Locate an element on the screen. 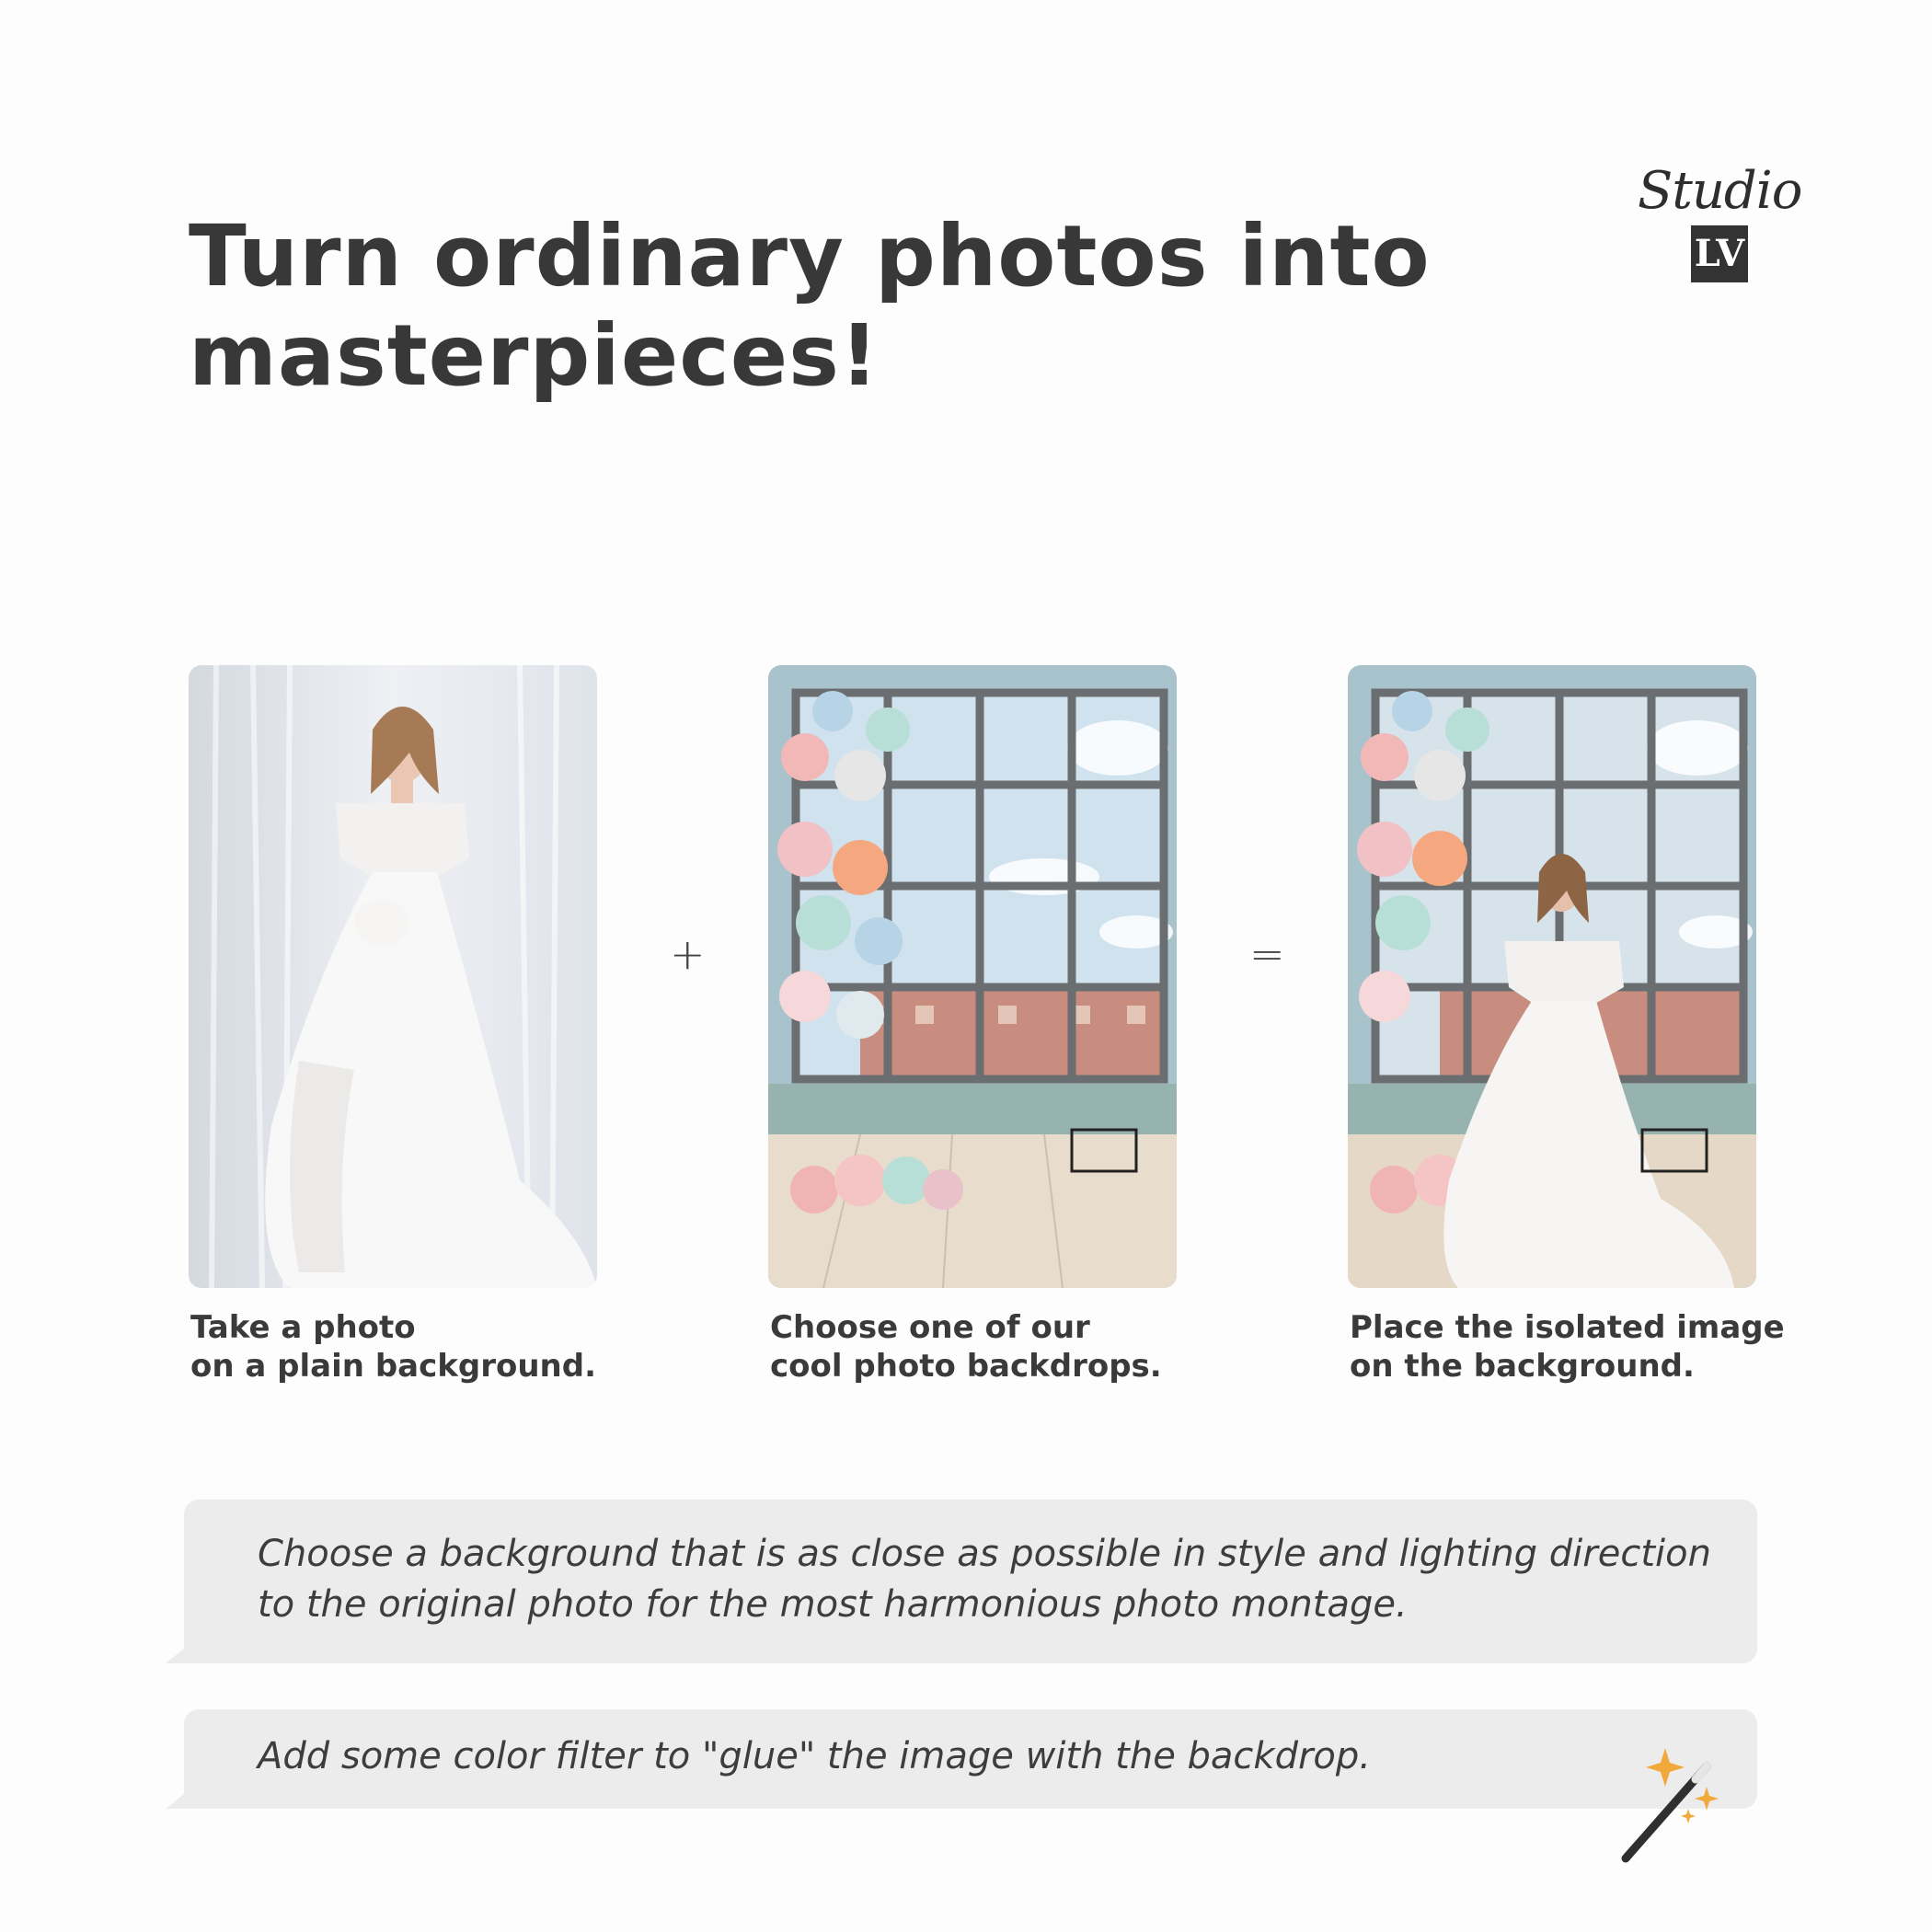  page-title: Turn ordinary photos into masterpieces! is located at coordinates (833, 306).